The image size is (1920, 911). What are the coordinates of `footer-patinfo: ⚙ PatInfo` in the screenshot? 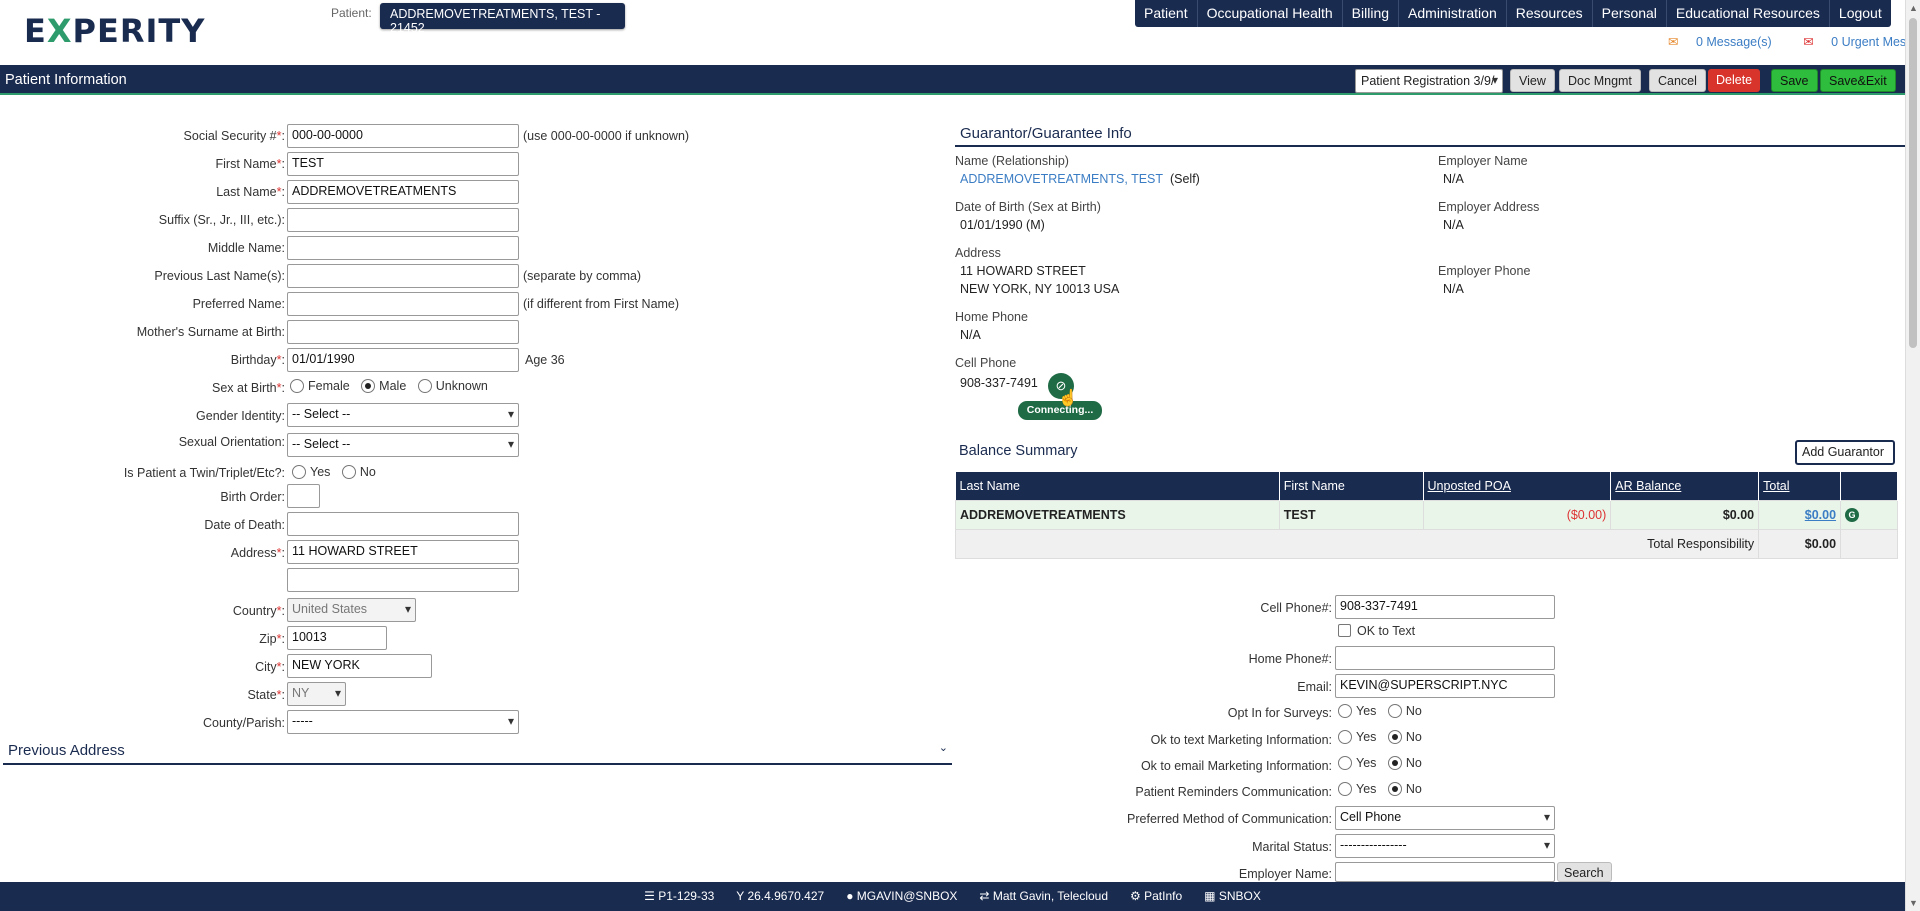 It's located at (1156, 900).